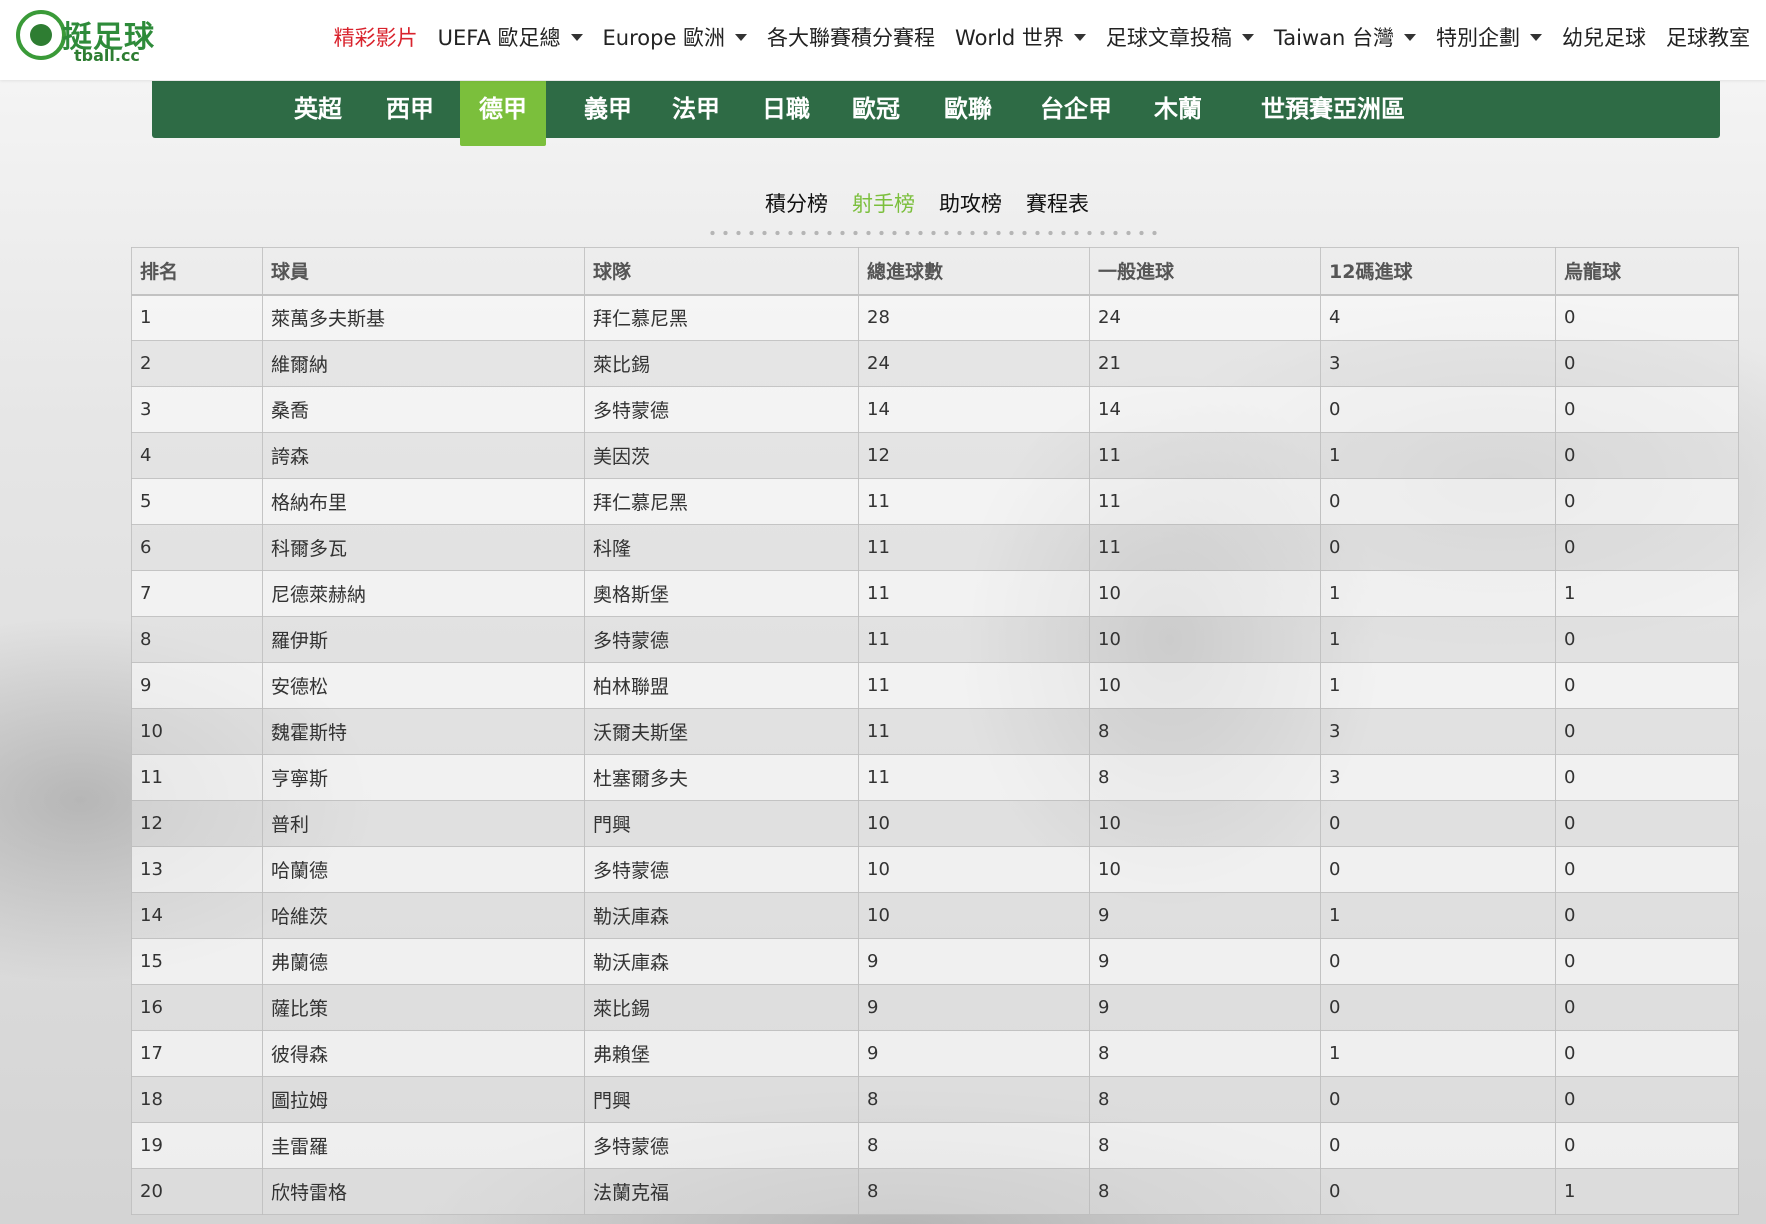 Image resolution: width=1766 pixels, height=1224 pixels. Describe the element at coordinates (197, 593) in the screenshot. I see `table-cell: 7` at that location.